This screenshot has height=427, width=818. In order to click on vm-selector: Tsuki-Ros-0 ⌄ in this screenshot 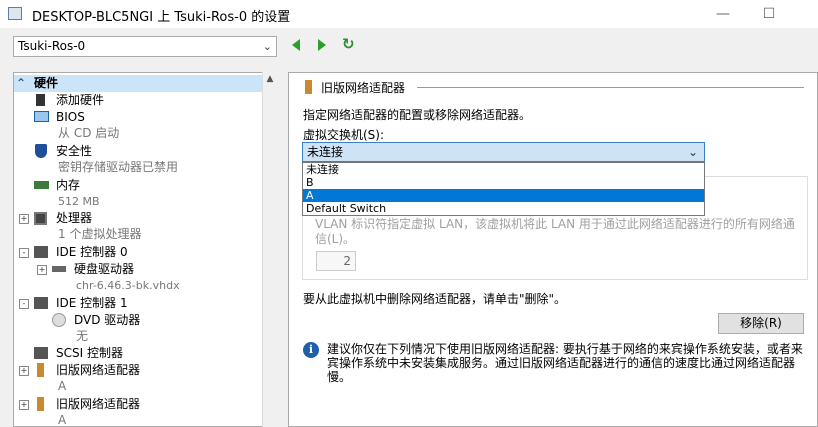, I will do `click(145, 46)`.